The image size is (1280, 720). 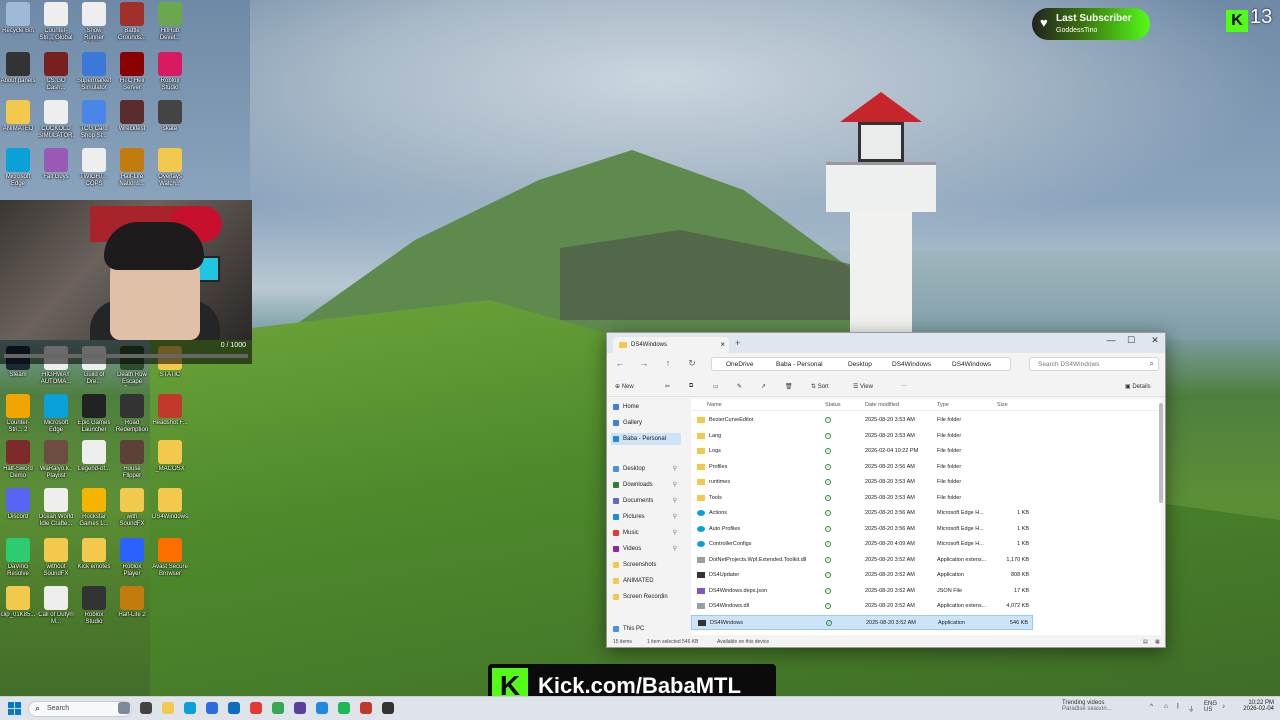 I want to click on desktop-icon: Epic Games Launcher, so click(x=94, y=414).